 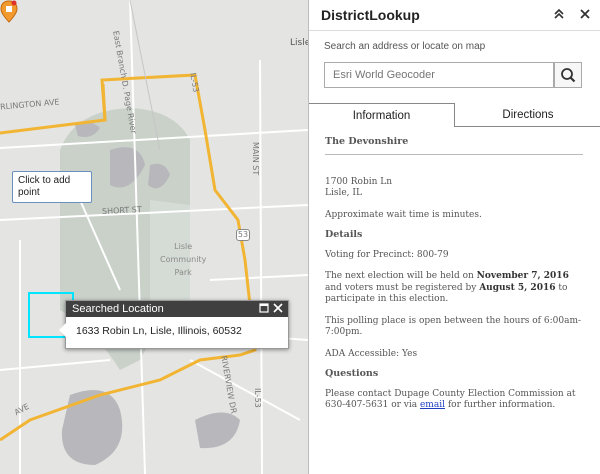 I want to click on search-icon, so click(x=568, y=75).